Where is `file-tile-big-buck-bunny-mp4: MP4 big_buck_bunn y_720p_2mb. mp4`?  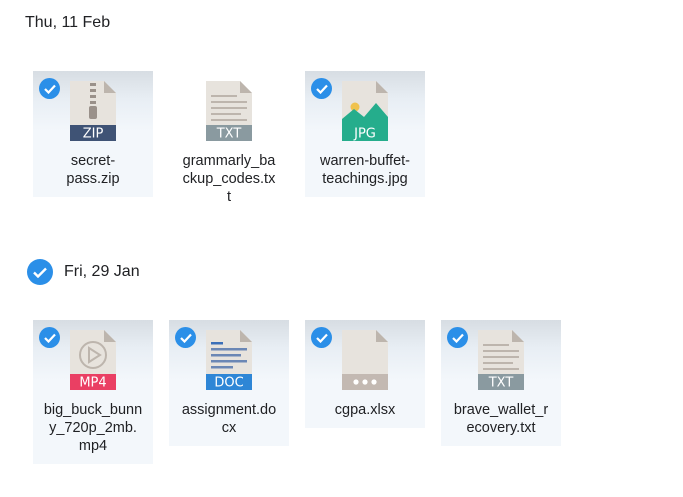
file-tile-big-buck-bunny-mp4: MP4 big_buck_bunn y_720p_2mb. mp4 is located at coordinates (93, 392).